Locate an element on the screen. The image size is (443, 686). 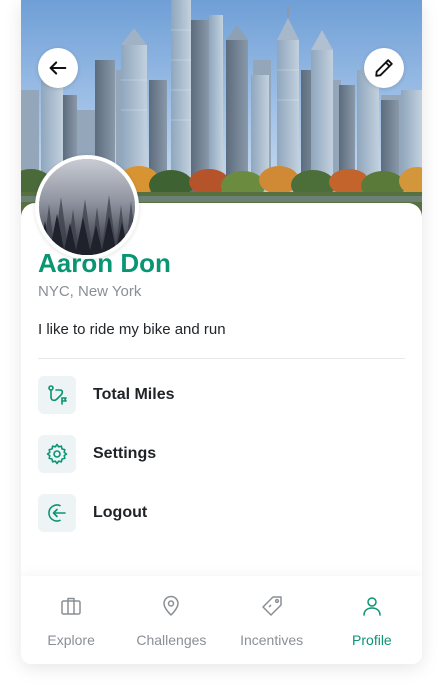
route-icon is located at coordinates (57, 395).